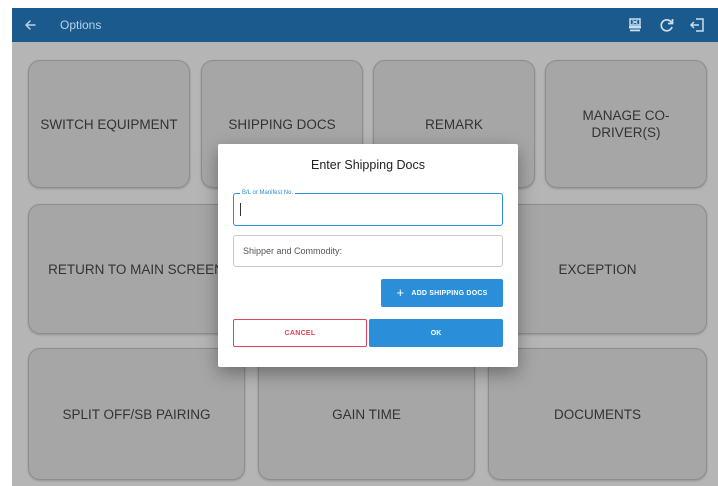 This screenshot has height=486, width=718. I want to click on tile-label: GAIN TIME, so click(366, 414).